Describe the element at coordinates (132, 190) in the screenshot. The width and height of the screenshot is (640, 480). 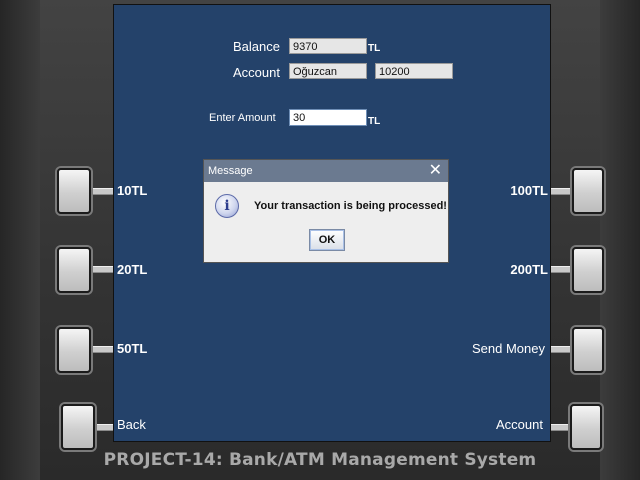
I see `option-10tl: 10TL` at that location.